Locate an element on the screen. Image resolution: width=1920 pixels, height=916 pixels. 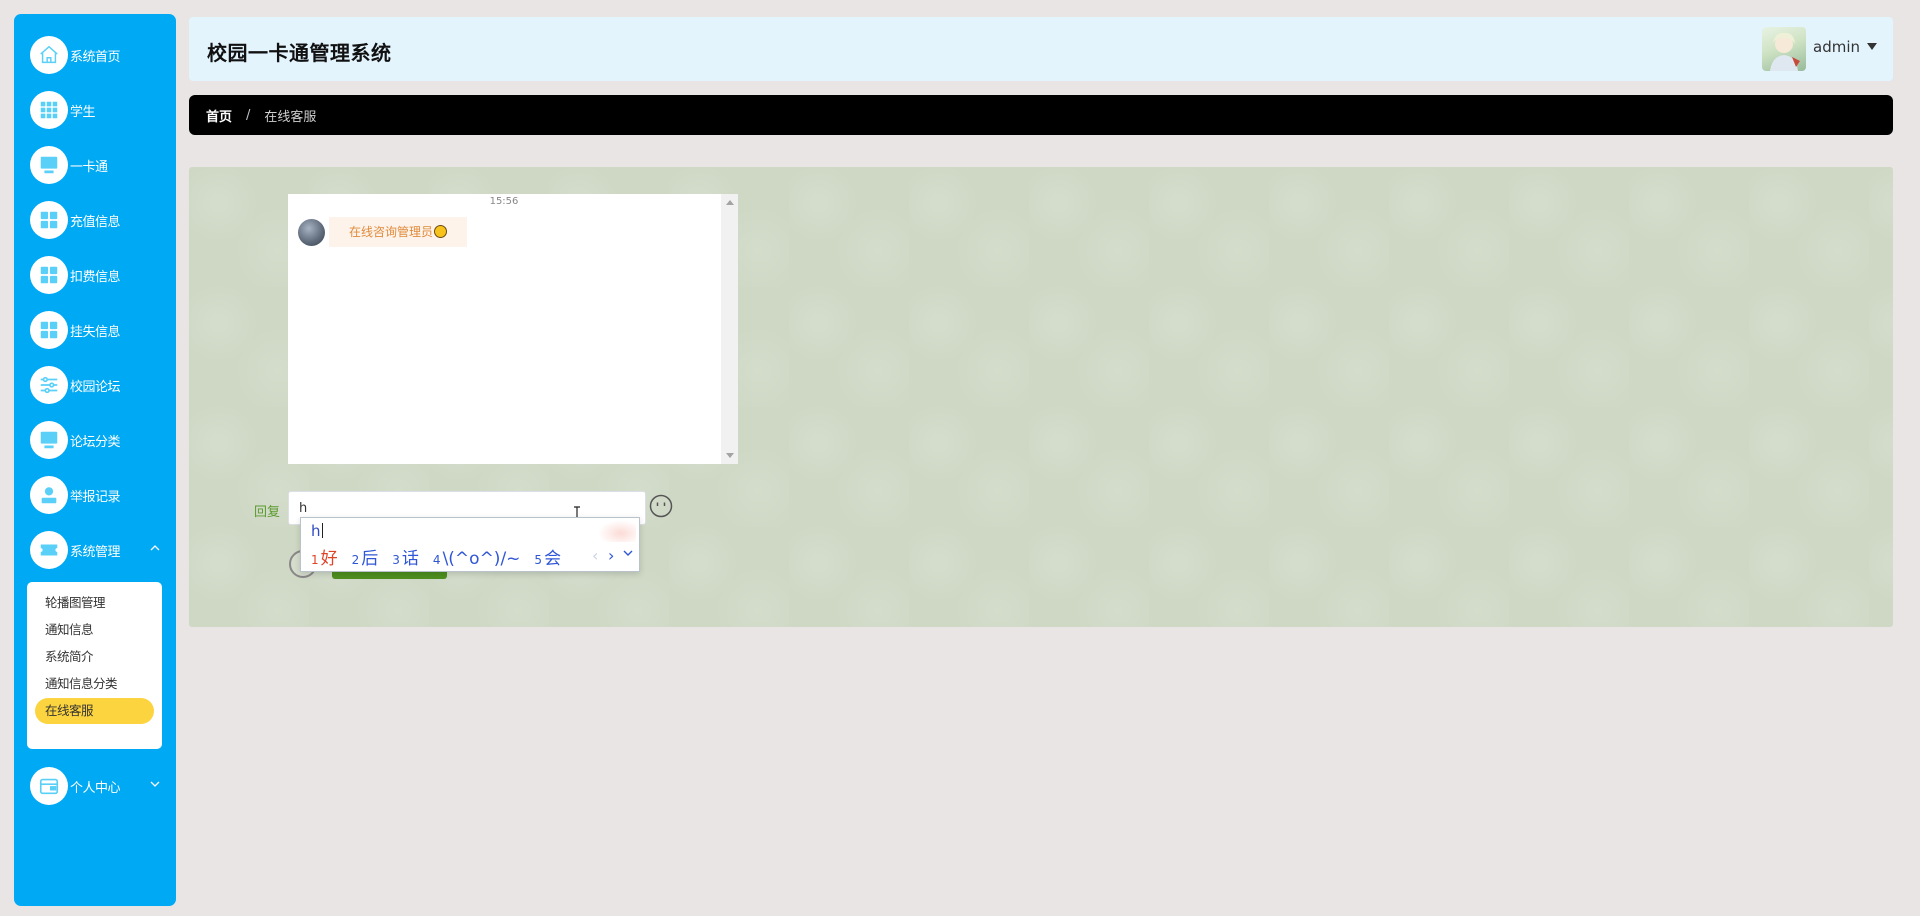
chevron-up-icon is located at coordinates (155, 548).